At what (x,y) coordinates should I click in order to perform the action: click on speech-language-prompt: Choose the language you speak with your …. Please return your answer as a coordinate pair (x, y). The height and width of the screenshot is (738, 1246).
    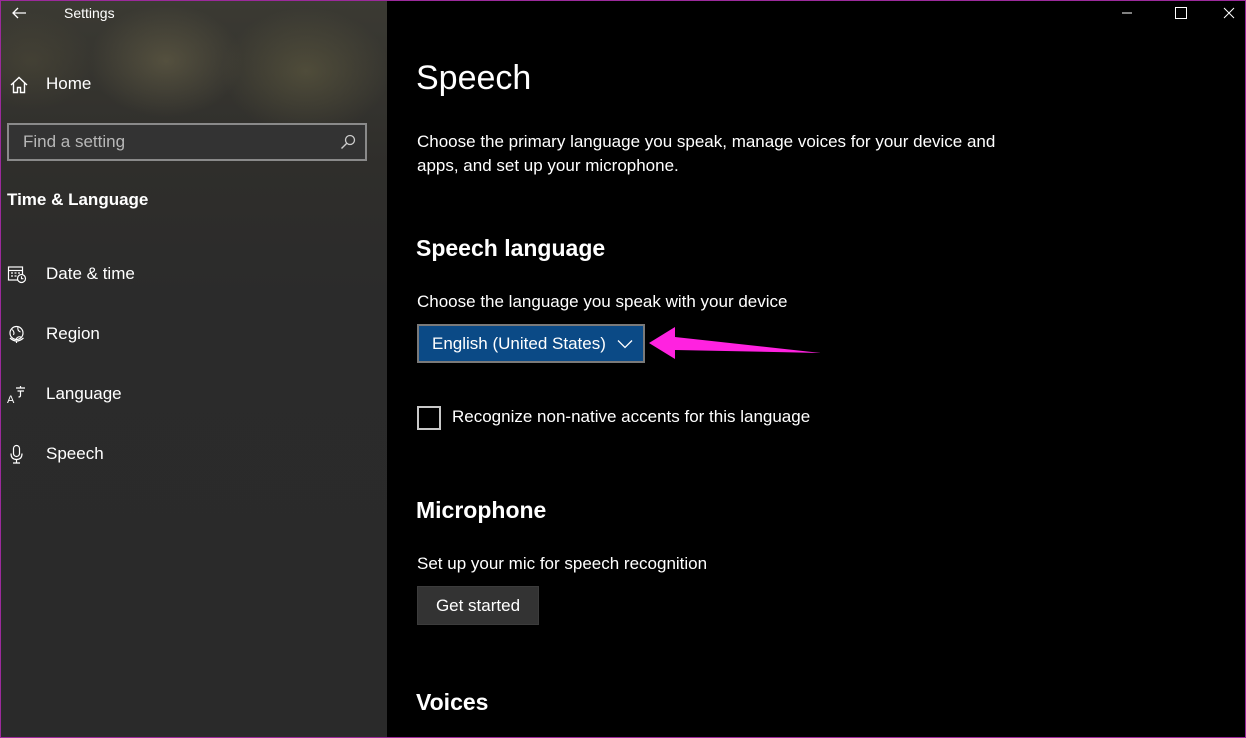
    Looking at the image, I should click on (602, 301).